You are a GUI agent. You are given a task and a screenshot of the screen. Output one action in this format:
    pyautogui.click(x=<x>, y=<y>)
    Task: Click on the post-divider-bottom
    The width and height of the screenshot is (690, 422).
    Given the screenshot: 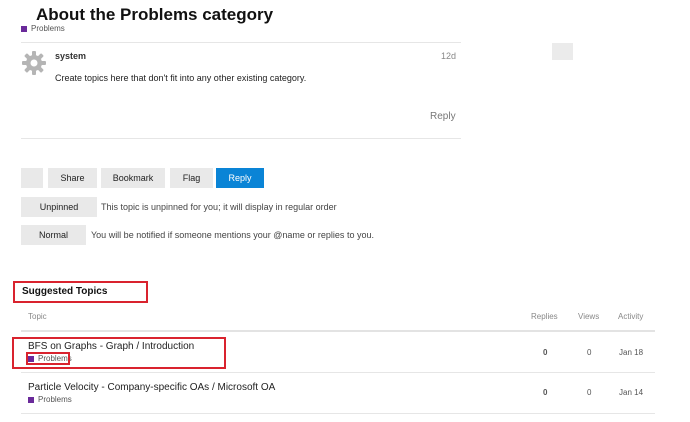 What is the action you would take?
    pyautogui.click(x=241, y=138)
    